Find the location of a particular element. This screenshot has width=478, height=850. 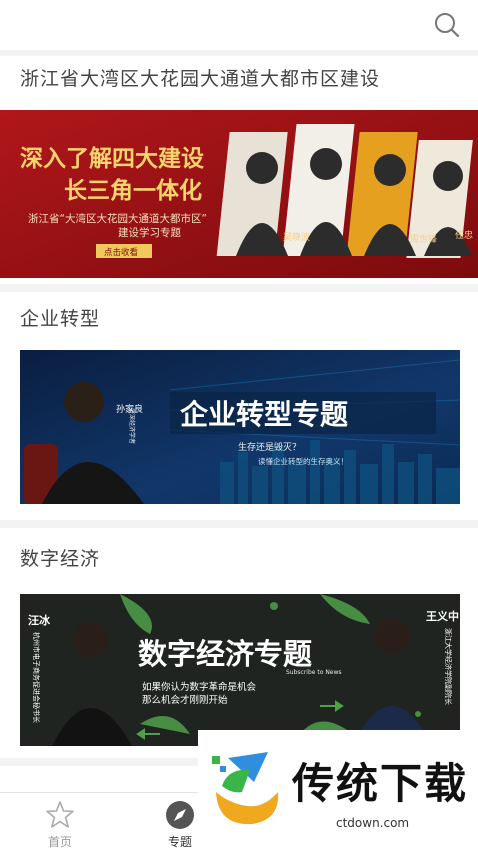

right-person-role: 浙江大学经济学院副院长 is located at coordinates (448, 666).